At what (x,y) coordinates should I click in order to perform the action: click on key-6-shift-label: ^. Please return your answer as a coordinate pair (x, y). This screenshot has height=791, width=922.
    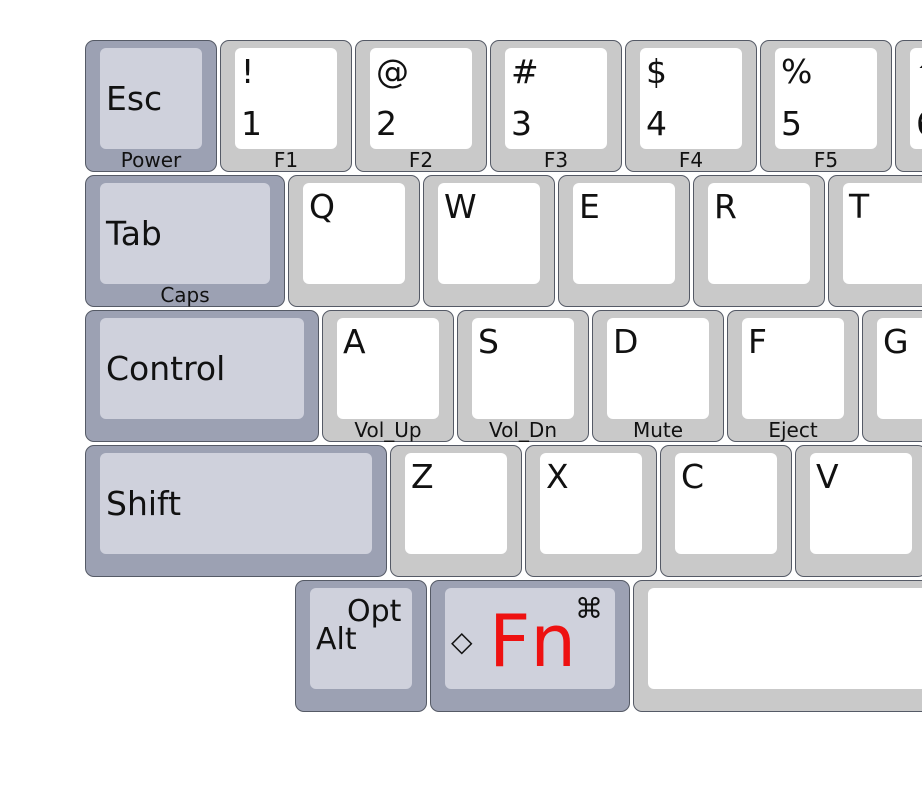
    Looking at the image, I should click on (919, 71).